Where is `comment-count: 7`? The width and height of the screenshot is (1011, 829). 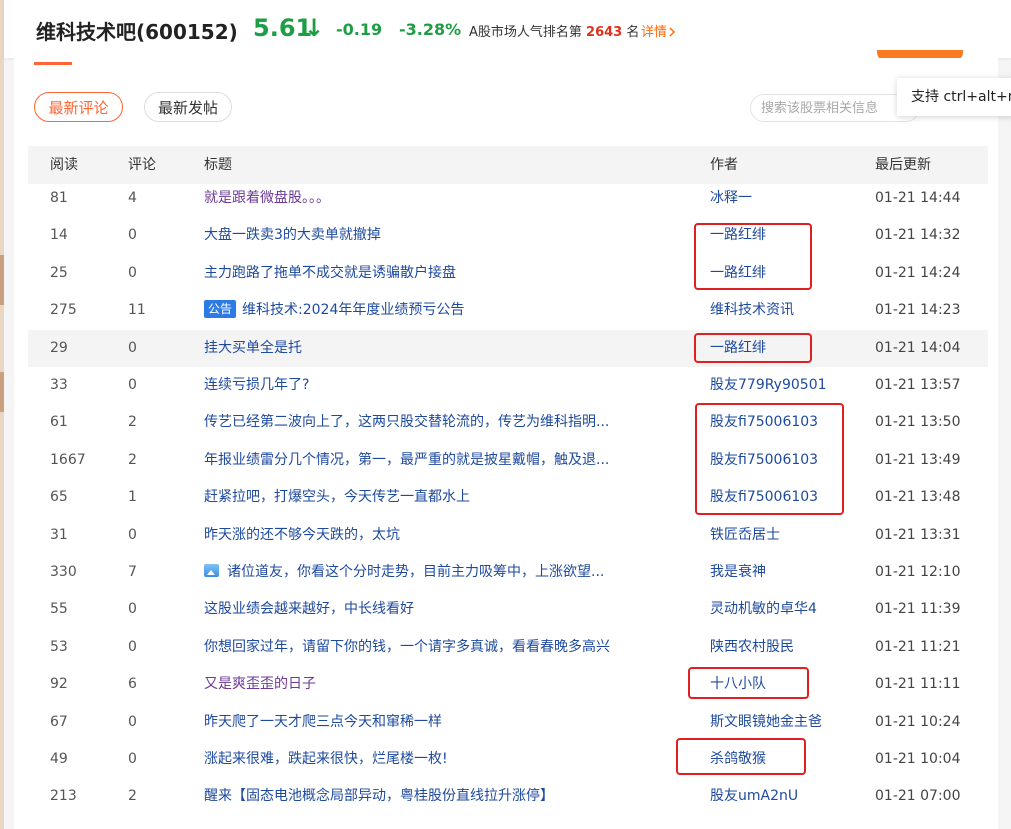
comment-count: 7 is located at coordinates (132, 572).